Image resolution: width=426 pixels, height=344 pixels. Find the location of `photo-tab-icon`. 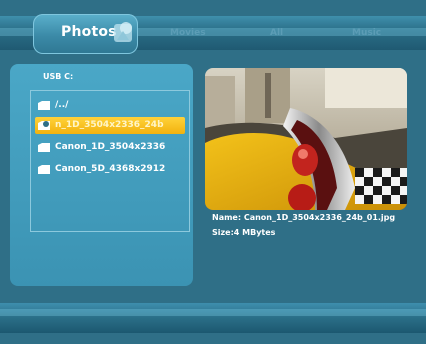

photo-tab-icon is located at coordinates (123, 32).